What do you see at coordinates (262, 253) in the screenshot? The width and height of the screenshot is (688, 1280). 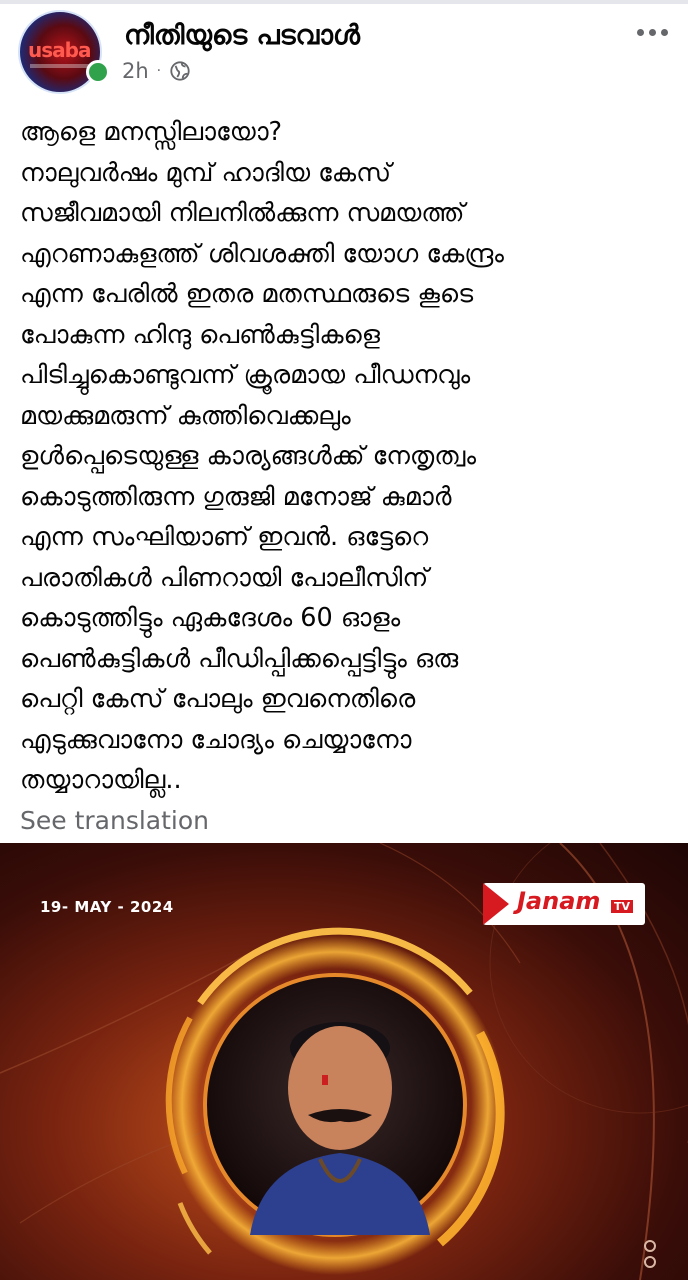 I see `post-text-line: എറണാകുളത്ത് ശിവശക്തി യോഗ കേന്ദ്രം` at bounding box center [262, 253].